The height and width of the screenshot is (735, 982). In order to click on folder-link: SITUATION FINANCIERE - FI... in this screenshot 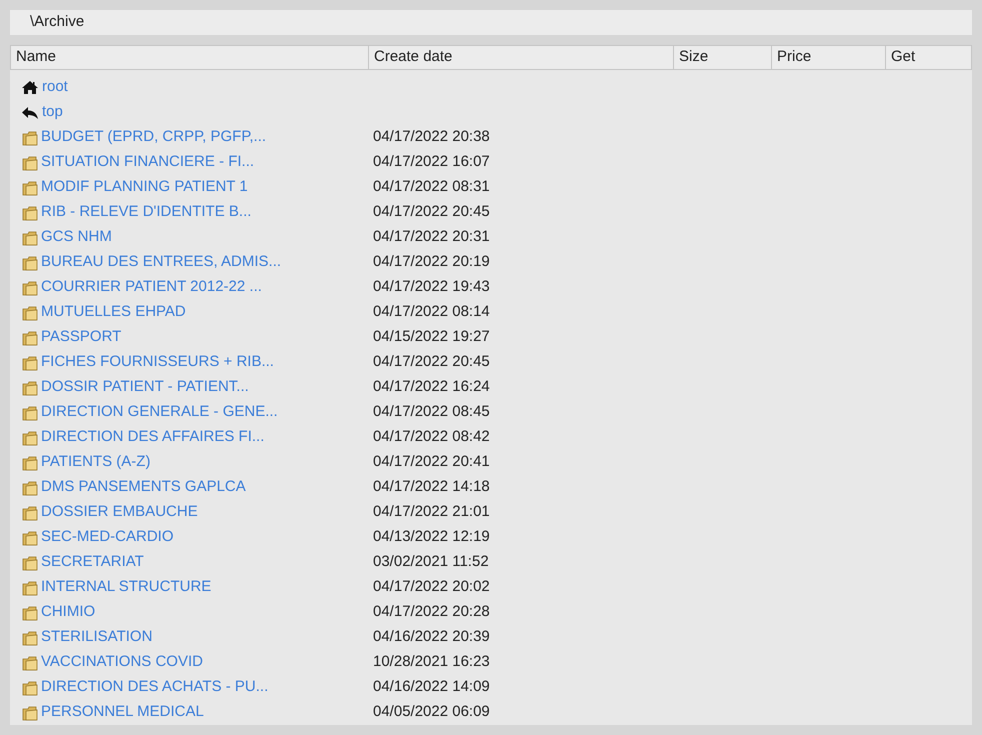, I will do `click(147, 162)`.